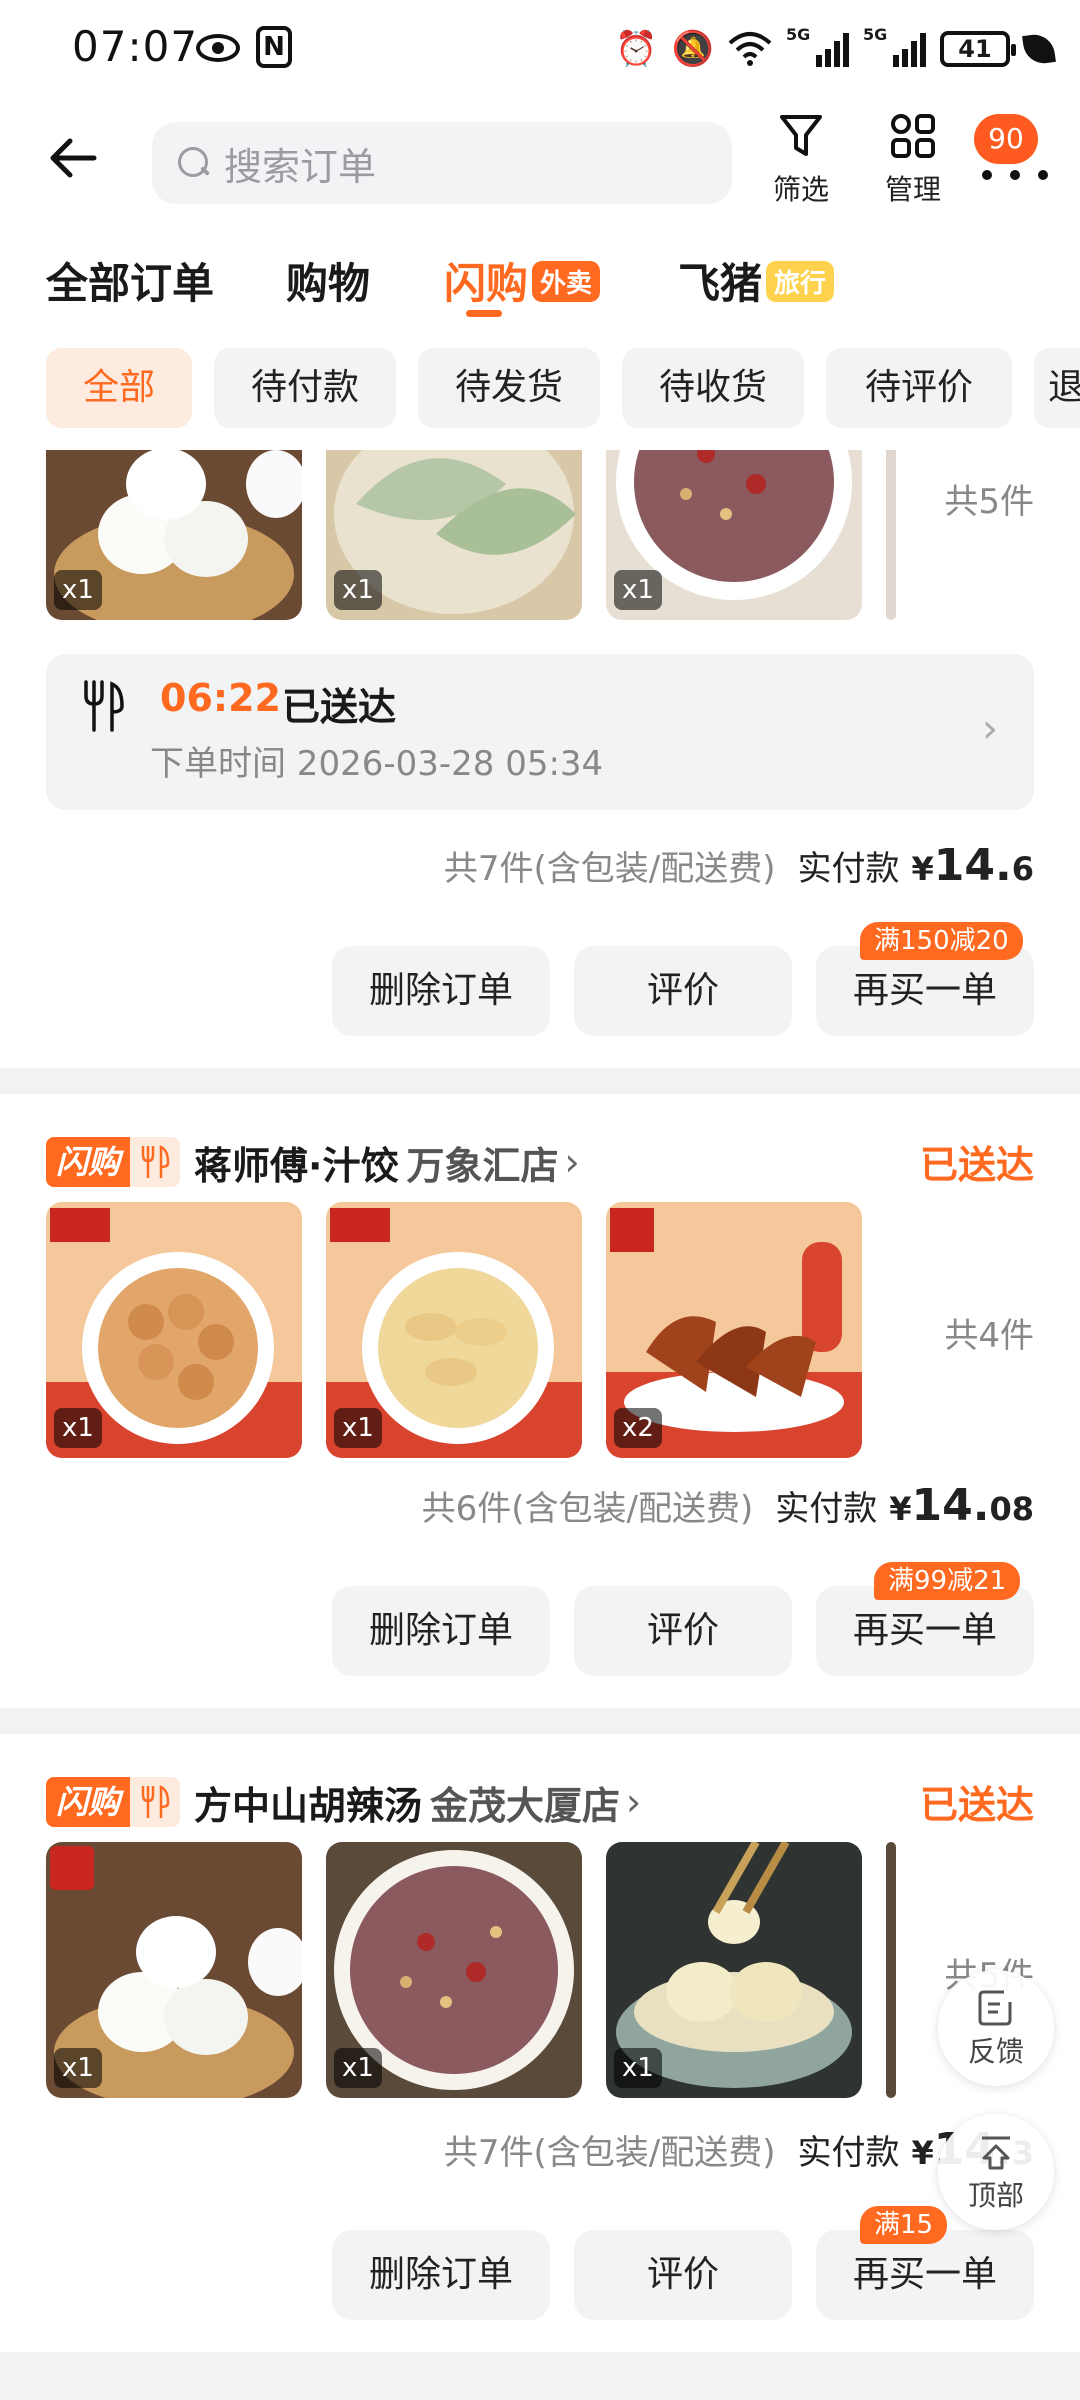  What do you see at coordinates (922, 869) in the screenshot?
I see `currency: ¥` at bounding box center [922, 869].